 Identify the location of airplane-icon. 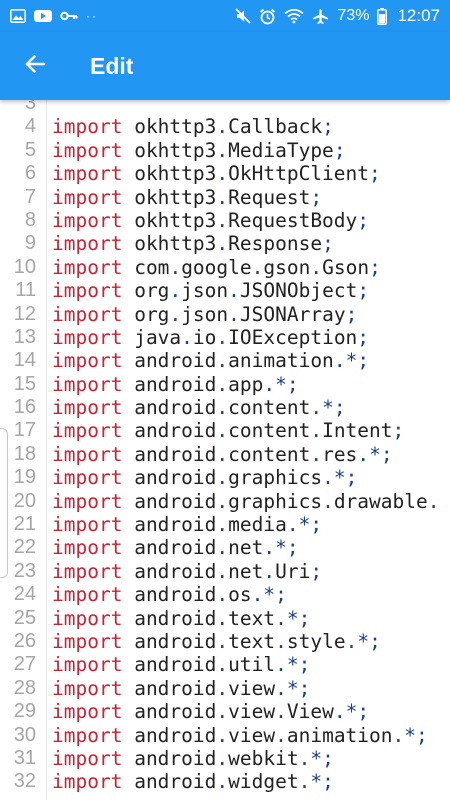
(320, 16).